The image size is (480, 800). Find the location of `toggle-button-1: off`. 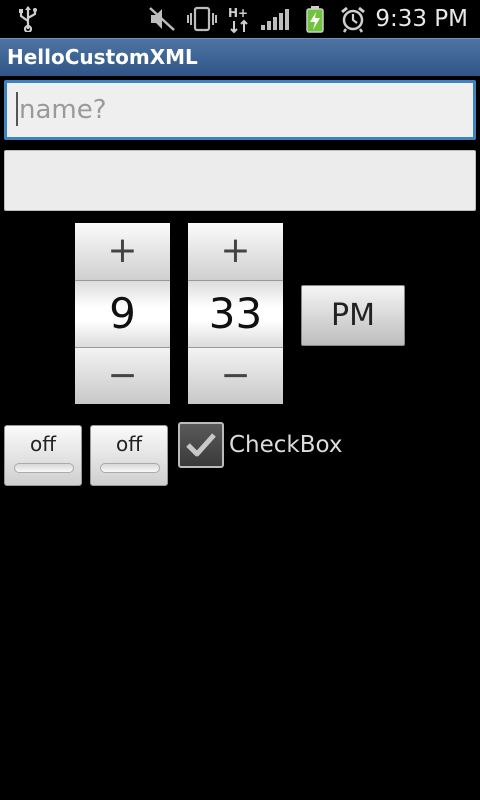

toggle-button-1: off is located at coordinates (43, 455).